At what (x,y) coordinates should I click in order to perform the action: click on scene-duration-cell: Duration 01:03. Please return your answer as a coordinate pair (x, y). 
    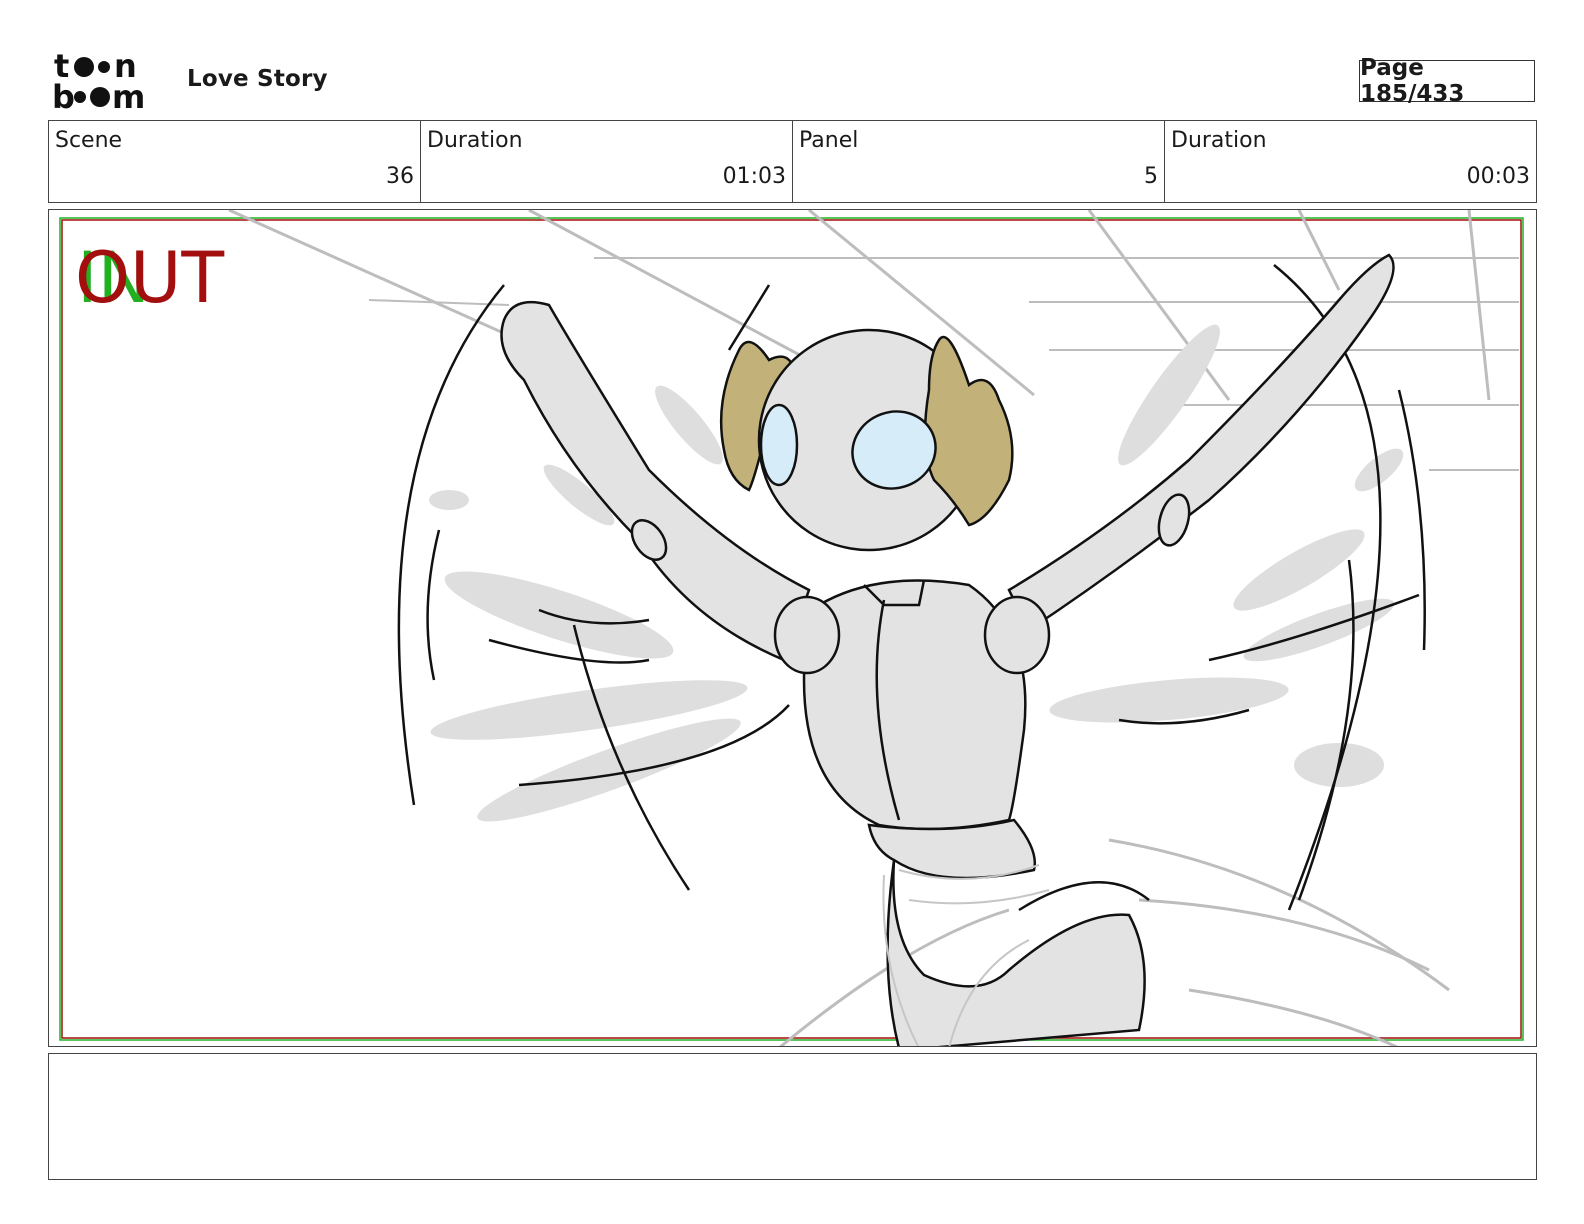
    Looking at the image, I should click on (607, 161).